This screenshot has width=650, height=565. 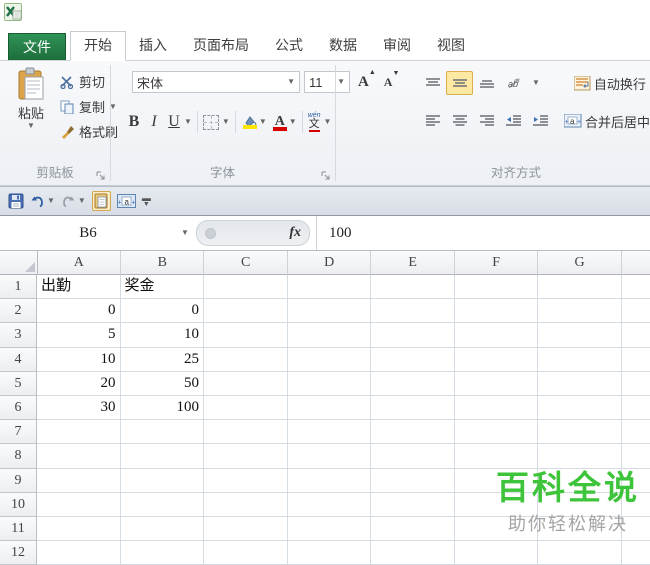 I want to click on underline-dropdown-arrow: ▼, so click(x=188, y=122).